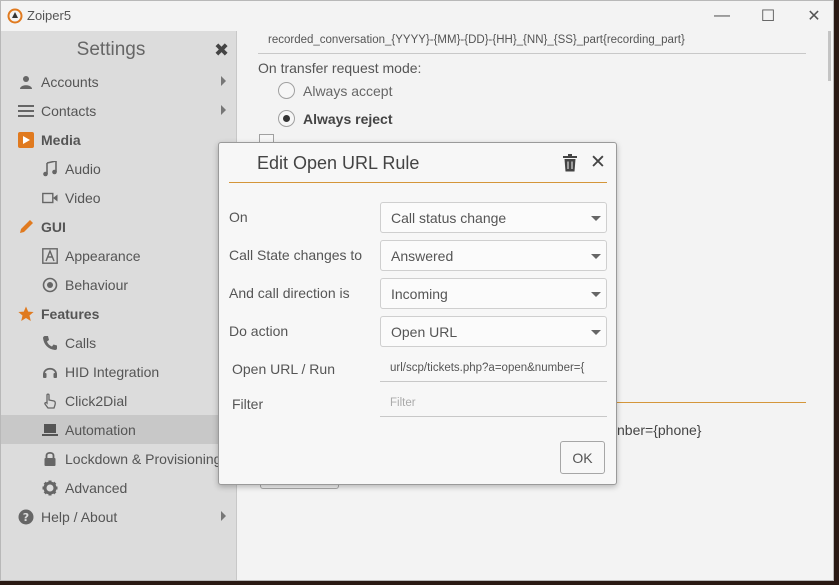 The width and height of the screenshot is (839, 585). I want to click on call-state-label: Call State changes to, so click(296, 255).